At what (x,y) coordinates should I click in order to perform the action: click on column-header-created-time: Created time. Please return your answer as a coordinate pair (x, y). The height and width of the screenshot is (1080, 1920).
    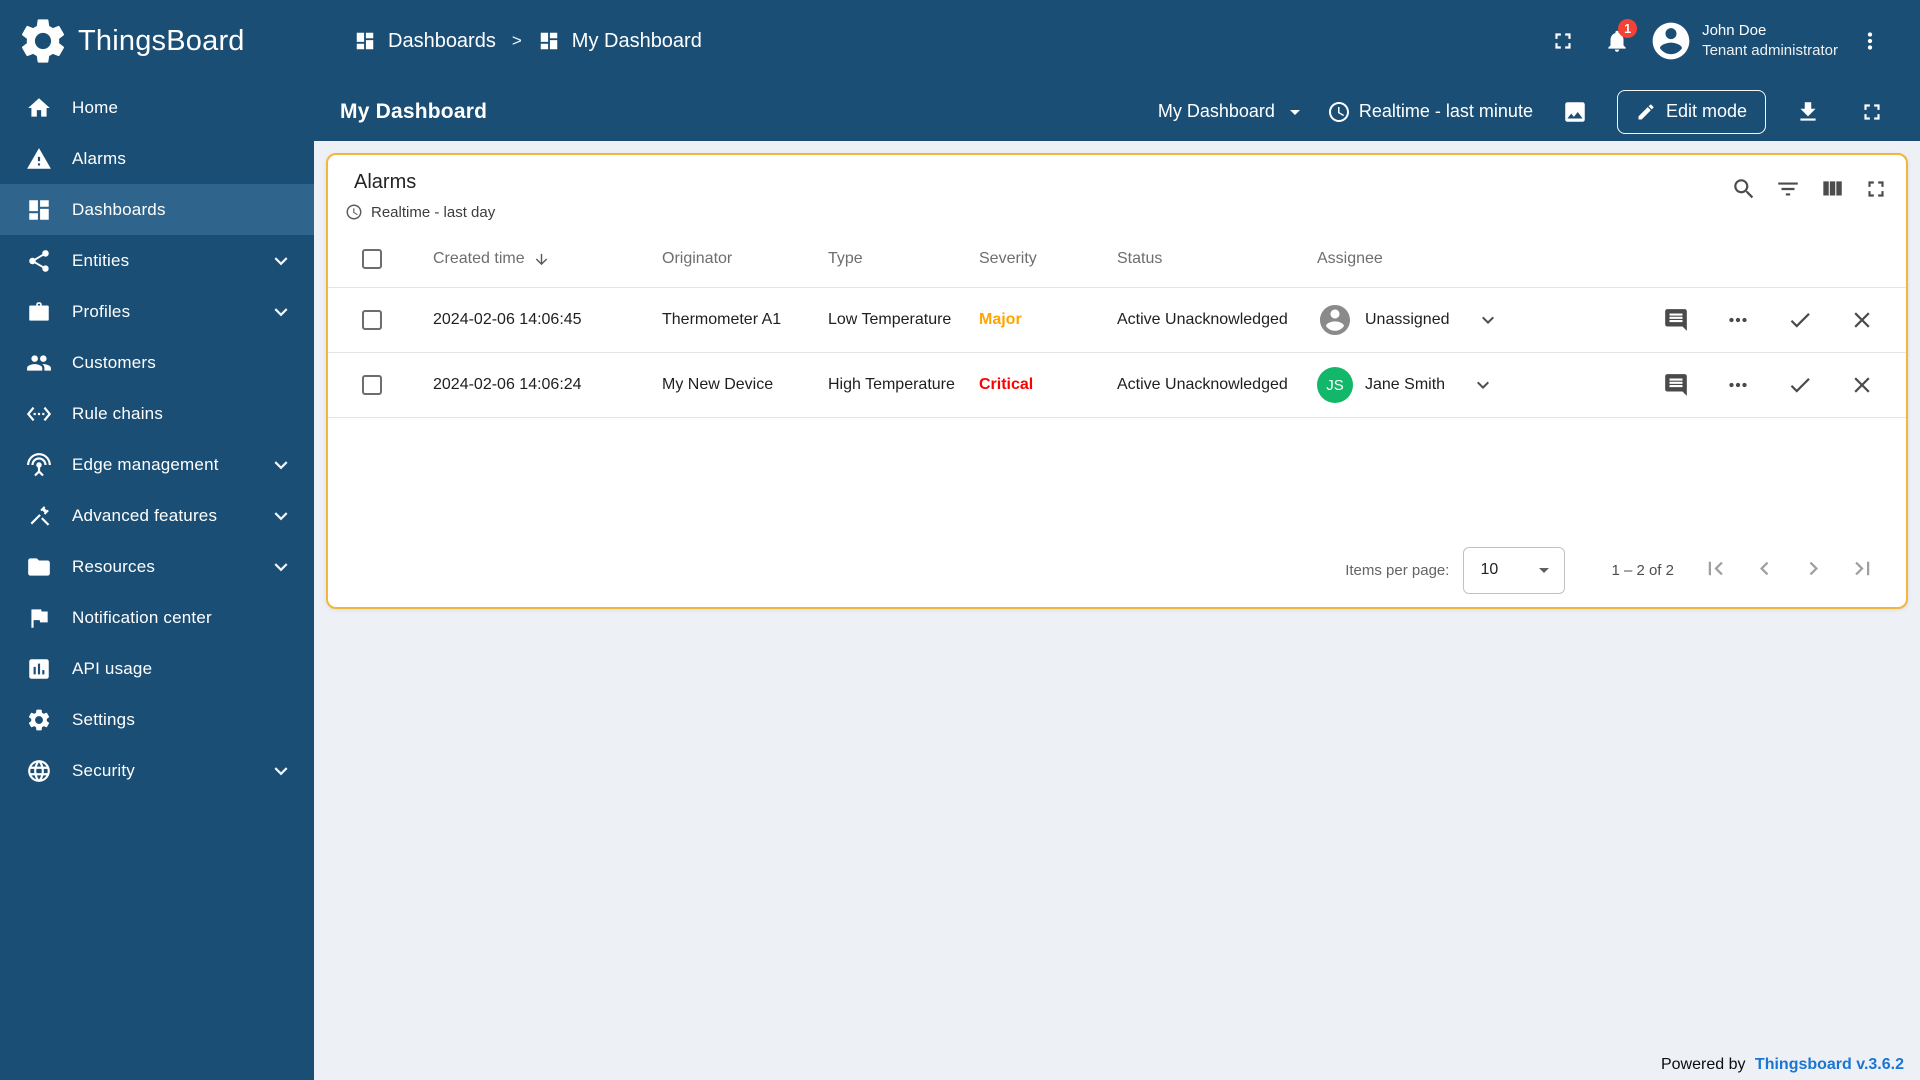
    Looking at the image, I should click on (547, 259).